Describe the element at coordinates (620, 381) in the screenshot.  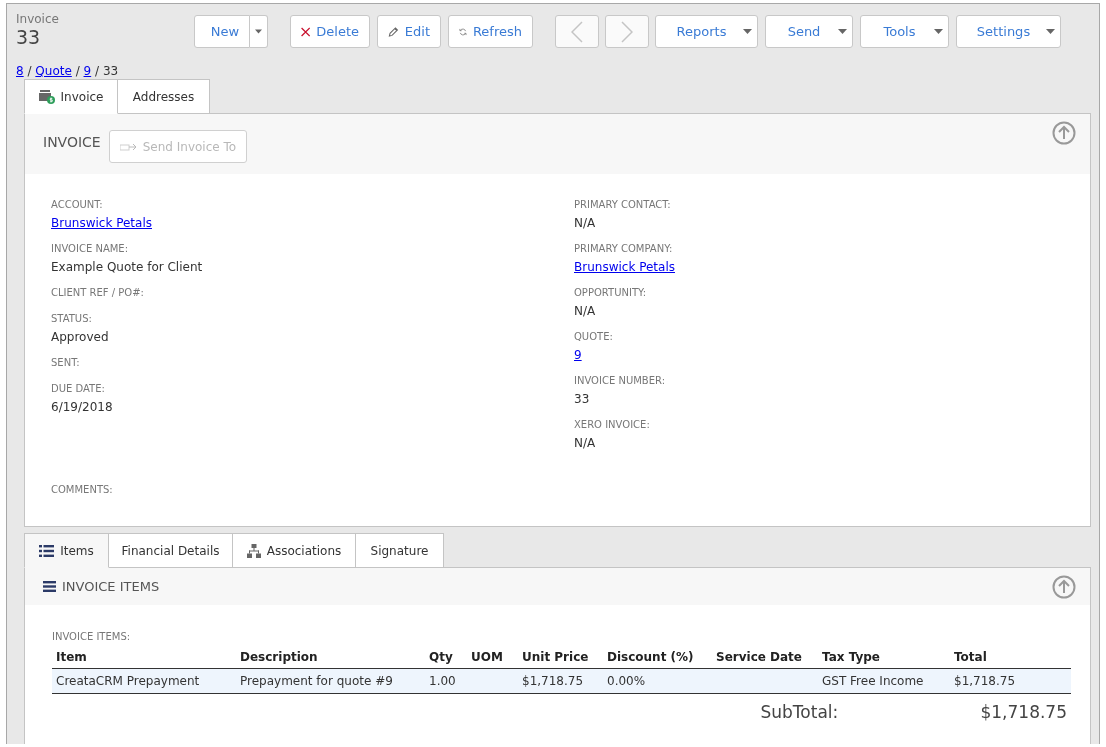
I see `field-label: INVOICE NUMBER:` at that location.